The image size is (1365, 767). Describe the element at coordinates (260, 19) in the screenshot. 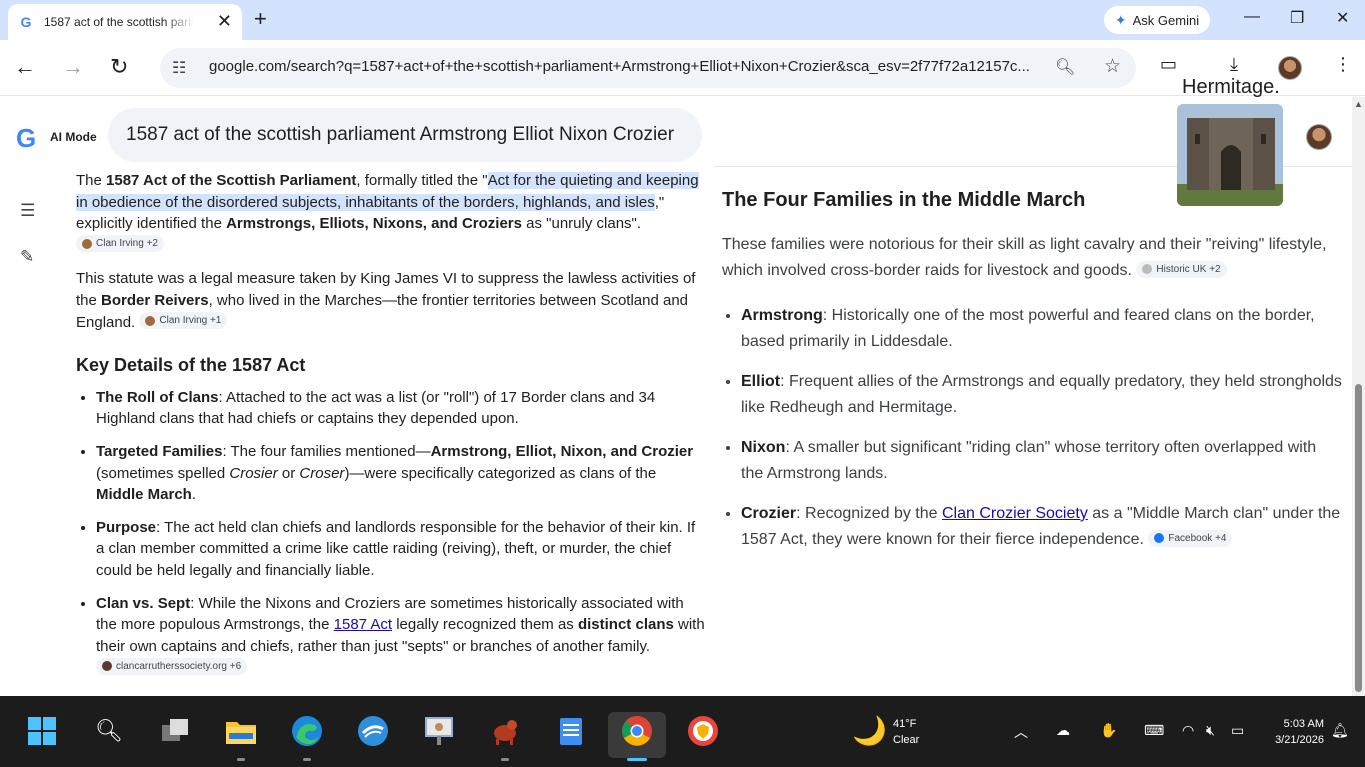

I see `new-tab-button: +` at that location.